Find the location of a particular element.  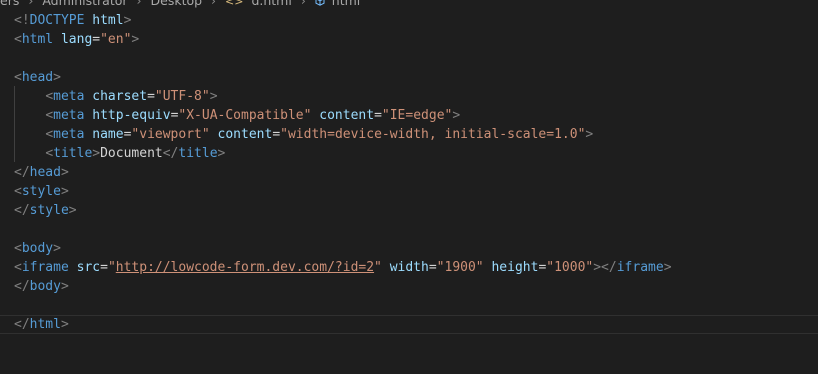

breadcrumb-item-desktop: Desktop is located at coordinates (177, 4).